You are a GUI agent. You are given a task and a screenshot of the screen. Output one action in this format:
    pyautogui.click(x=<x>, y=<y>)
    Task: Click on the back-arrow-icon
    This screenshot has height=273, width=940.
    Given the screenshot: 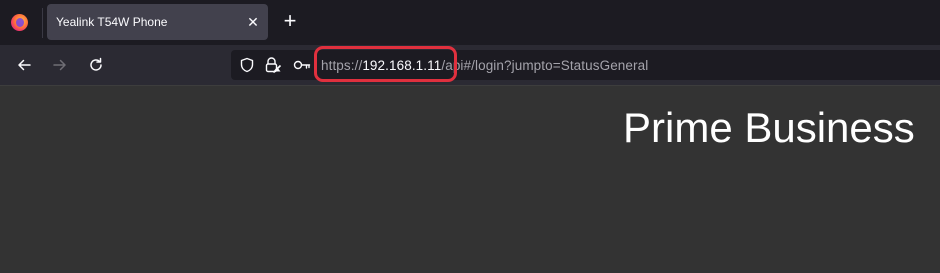 What is the action you would take?
    pyautogui.click(x=24, y=65)
    